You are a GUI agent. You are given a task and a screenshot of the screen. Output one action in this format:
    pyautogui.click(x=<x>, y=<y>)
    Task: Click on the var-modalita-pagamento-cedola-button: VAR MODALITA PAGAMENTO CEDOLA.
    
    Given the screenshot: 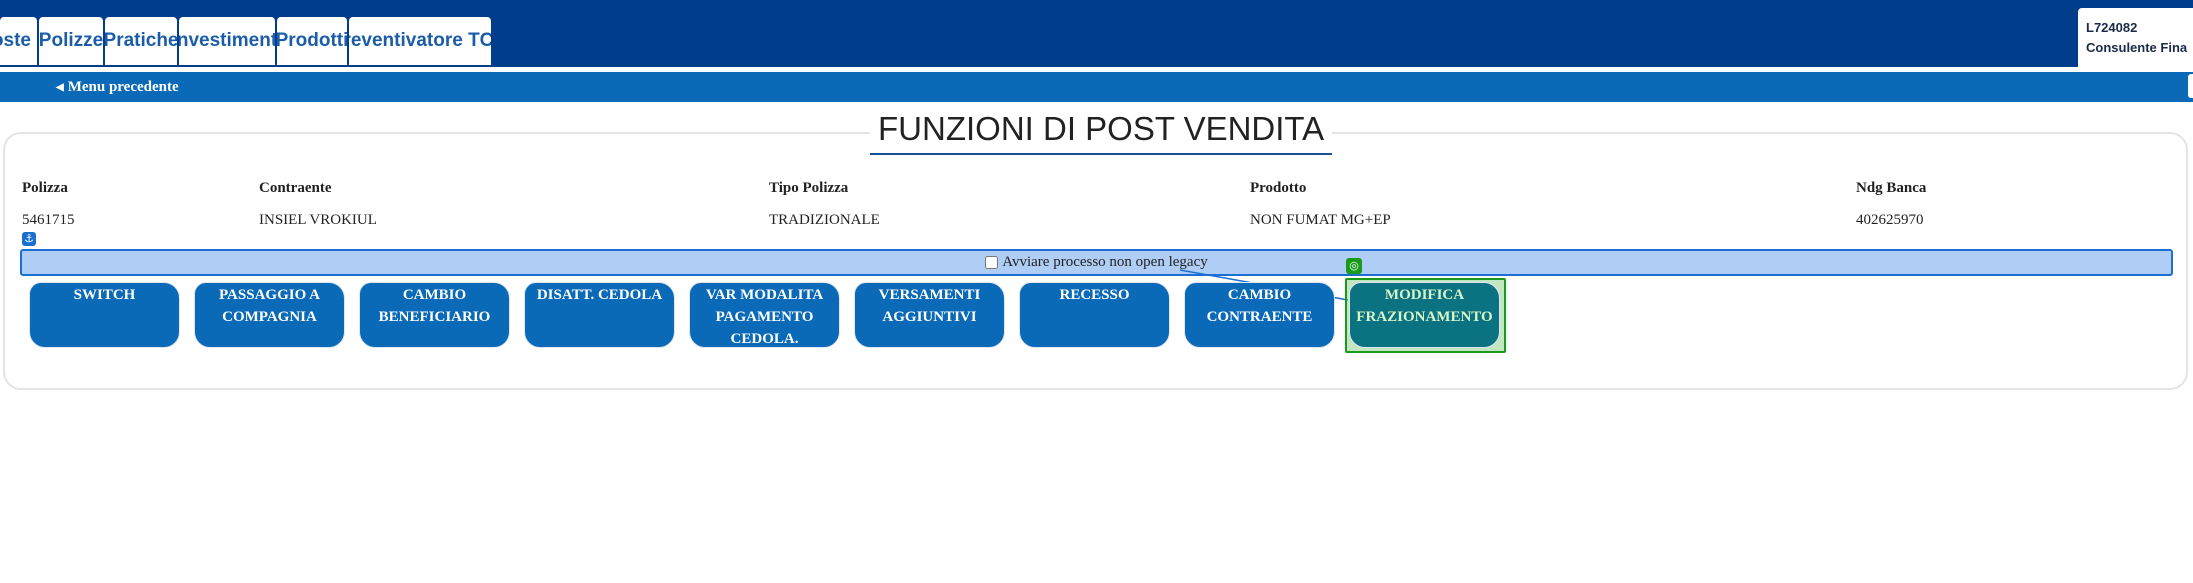 What is the action you would take?
    pyautogui.click(x=764, y=315)
    